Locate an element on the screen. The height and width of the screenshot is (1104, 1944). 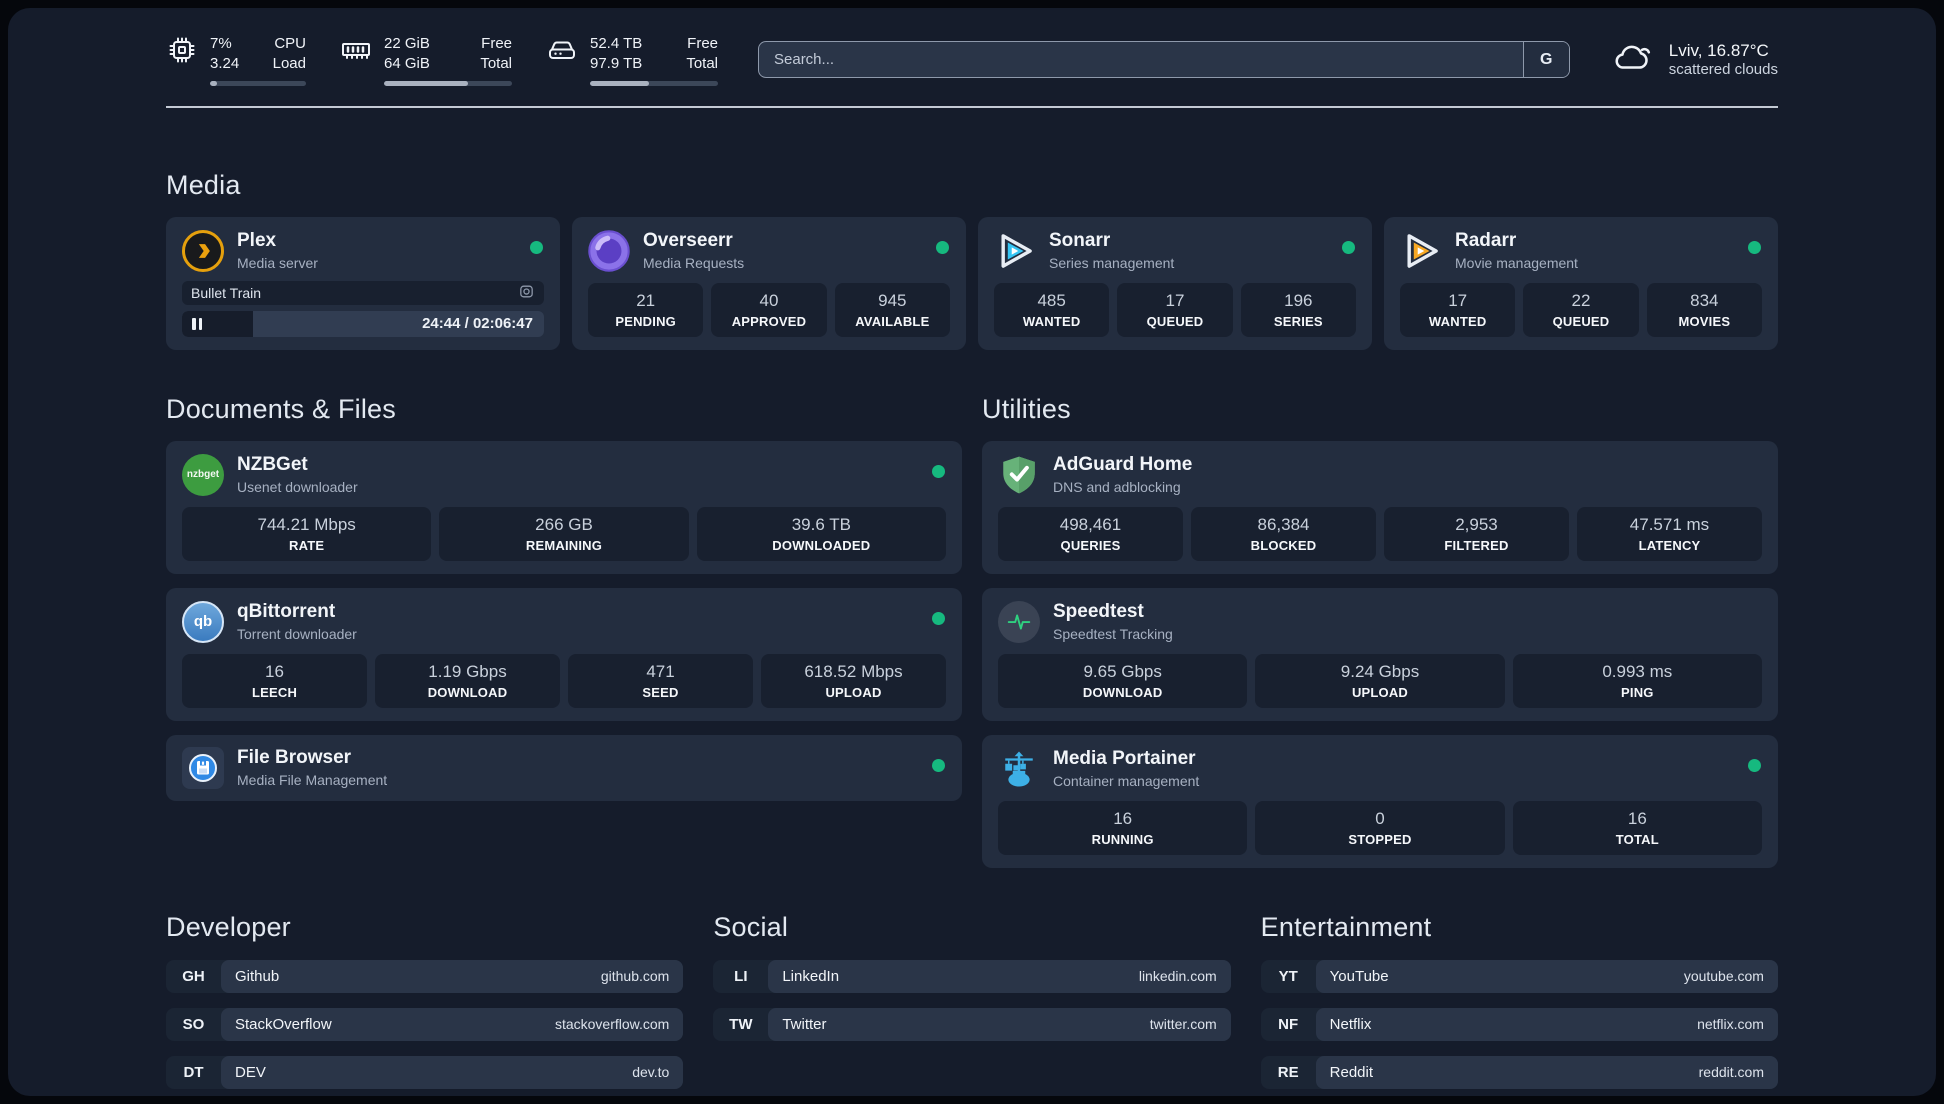
card-title: File Browser is located at coordinates (294, 758).